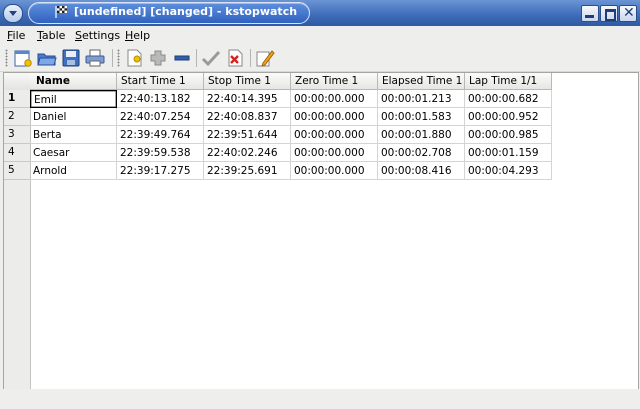 The width and height of the screenshot is (640, 409). Describe the element at coordinates (47, 58) in the screenshot. I see `open-folder-icon` at that location.